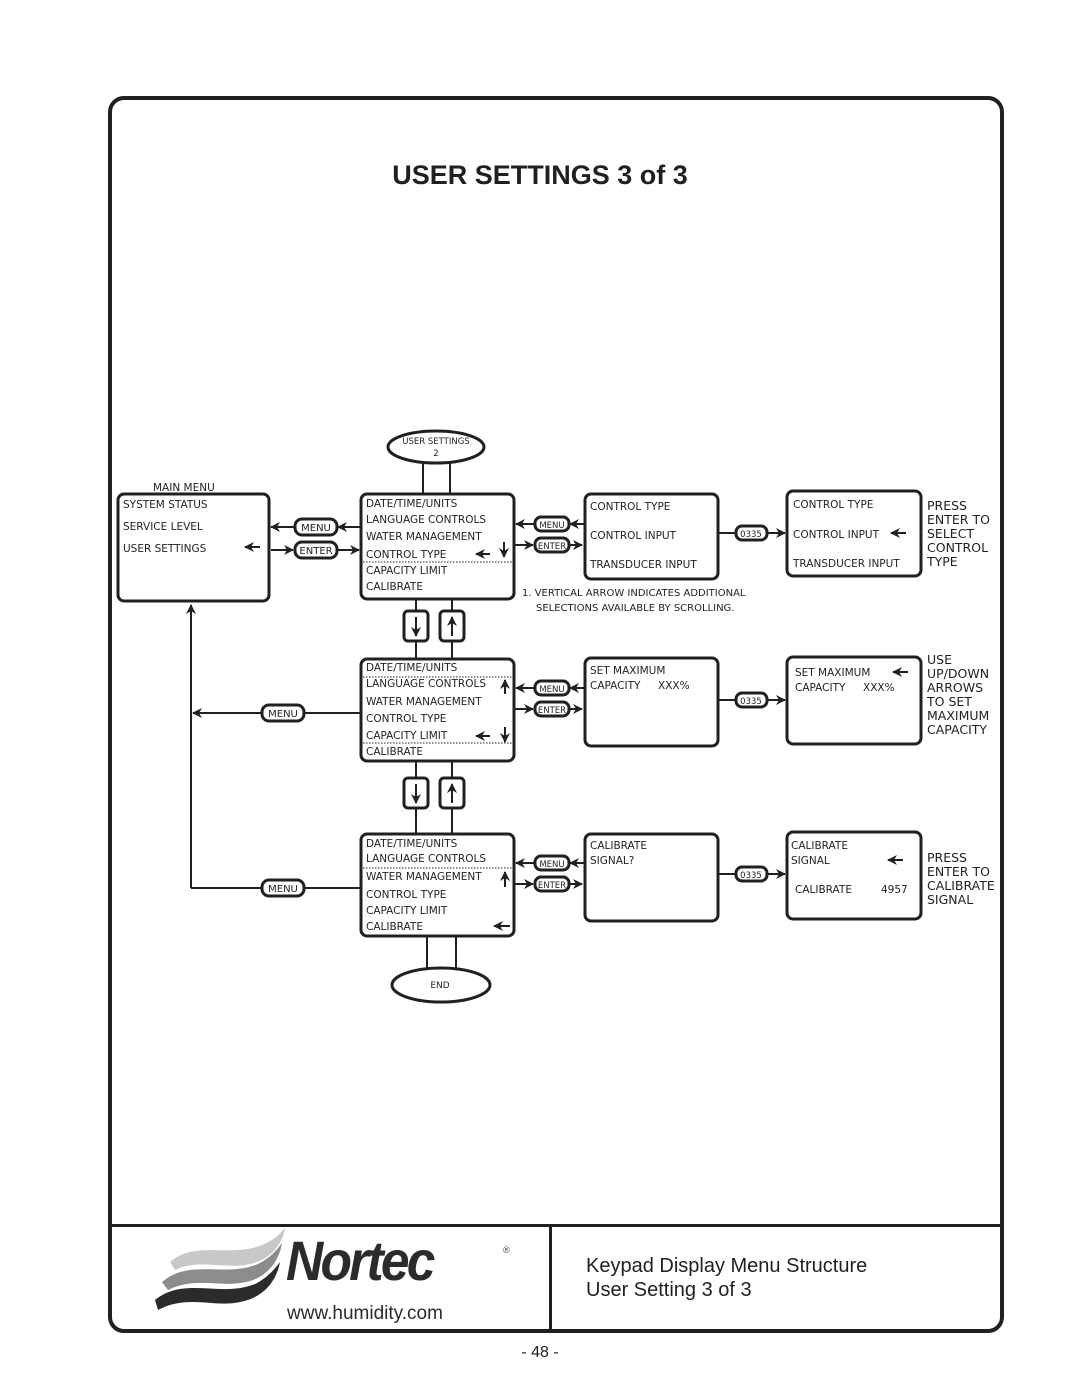  Describe the element at coordinates (832, 673) in the screenshot. I see `row2-b-line1: SET MAXIMUM` at that location.